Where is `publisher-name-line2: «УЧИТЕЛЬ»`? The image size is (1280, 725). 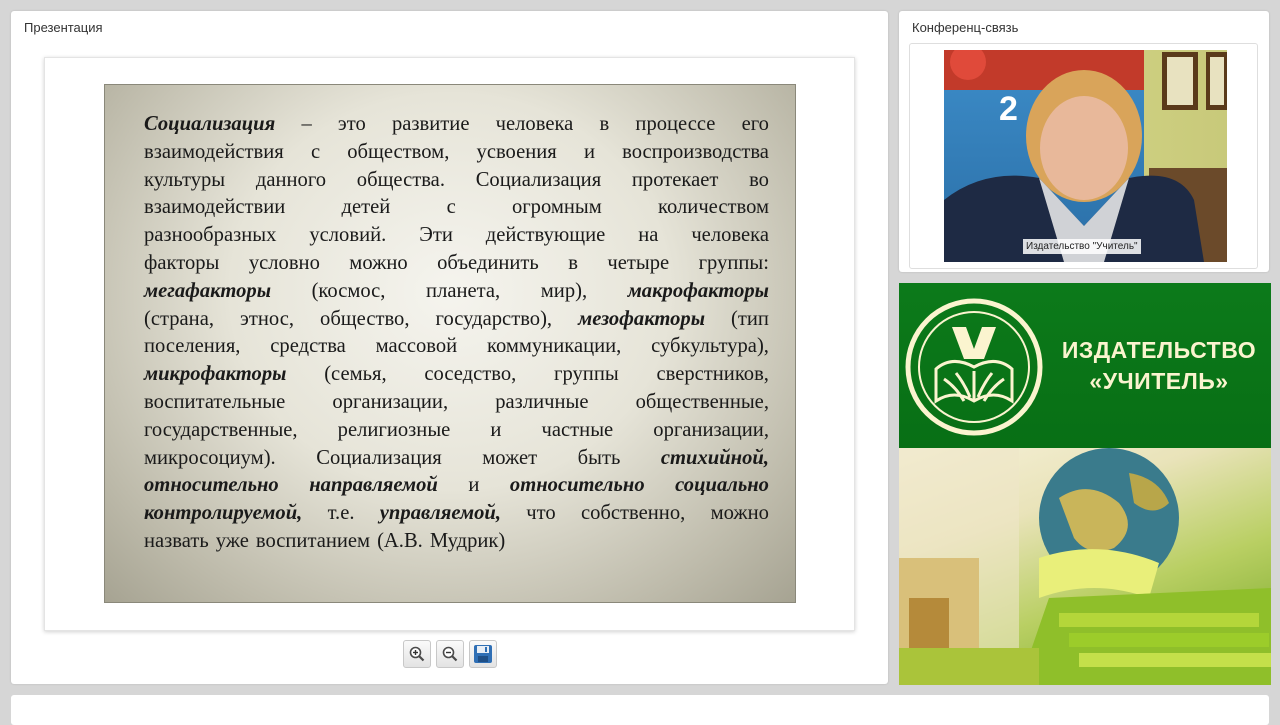
publisher-name-line2: «УЧИТЕЛЬ» is located at coordinates (1159, 381).